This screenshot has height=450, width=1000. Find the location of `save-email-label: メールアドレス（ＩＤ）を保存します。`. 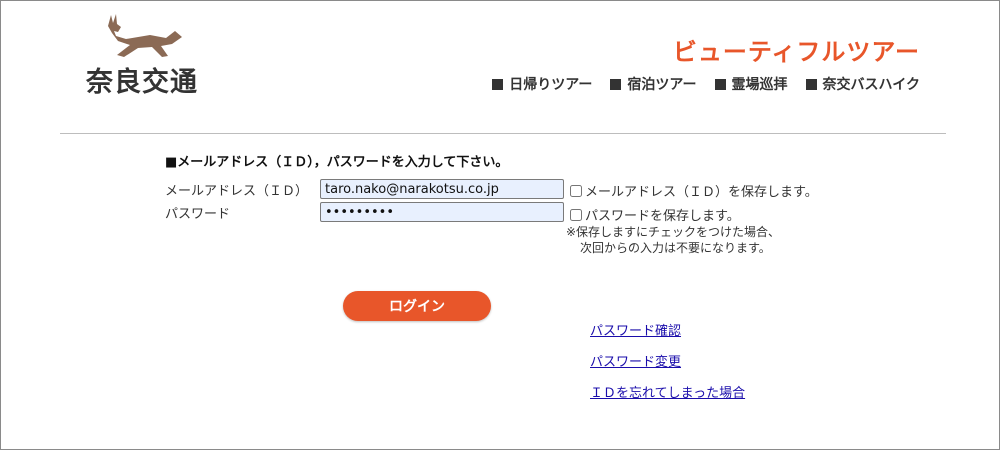

save-email-label: メールアドレス（ＩＤ）を保存します。 is located at coordinates (701, 190).